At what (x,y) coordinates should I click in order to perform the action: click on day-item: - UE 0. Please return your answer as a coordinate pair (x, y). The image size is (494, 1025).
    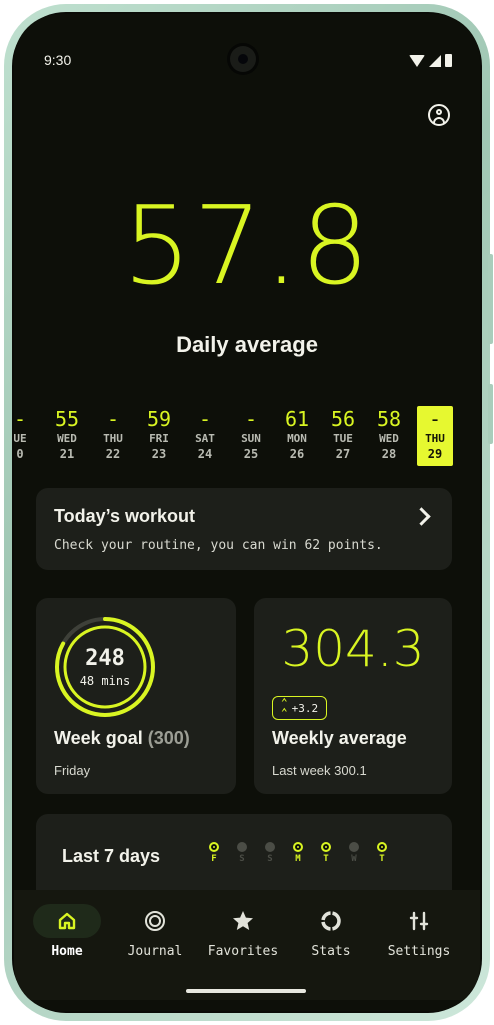
    Looking at the image, I should click on (26, 436).